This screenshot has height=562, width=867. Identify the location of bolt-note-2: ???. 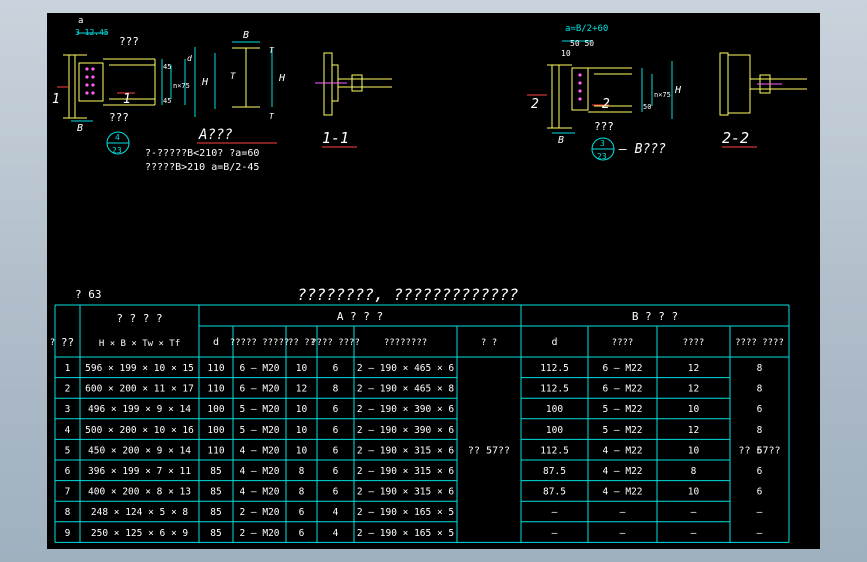
(119, 117).